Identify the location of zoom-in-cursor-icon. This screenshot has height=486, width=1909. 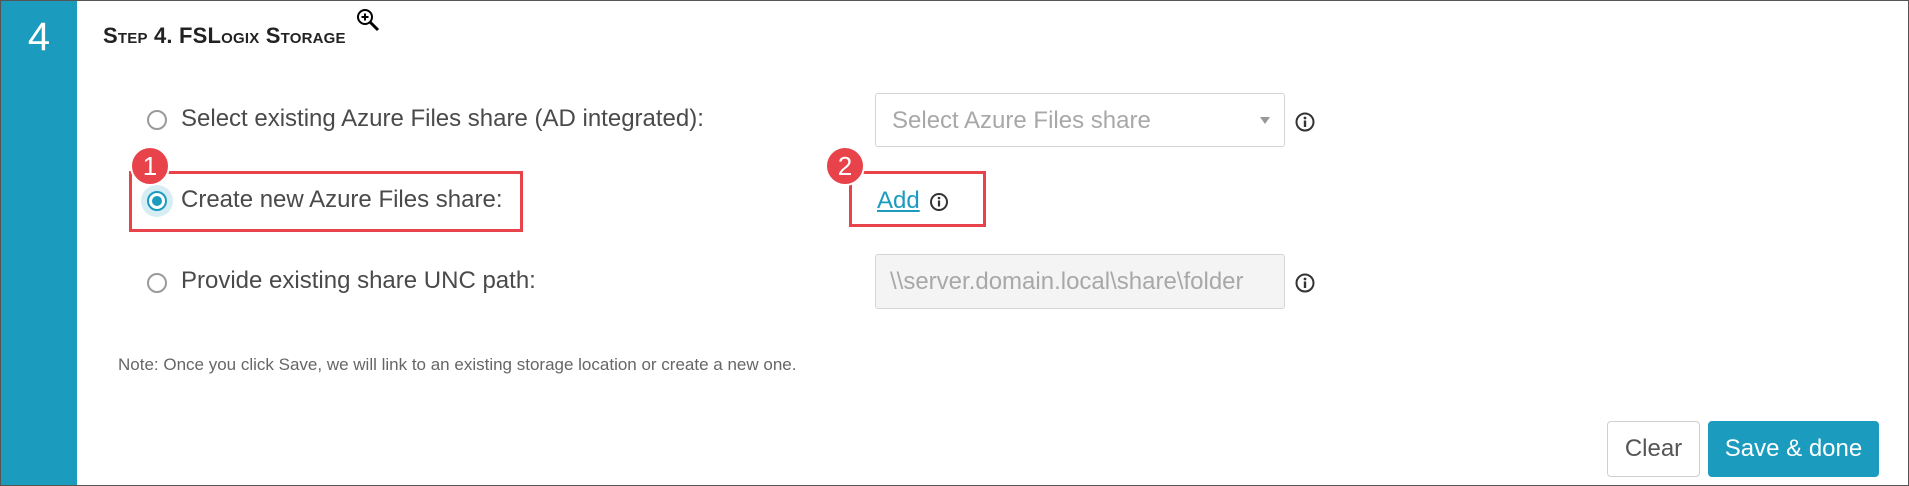
(368, 20).